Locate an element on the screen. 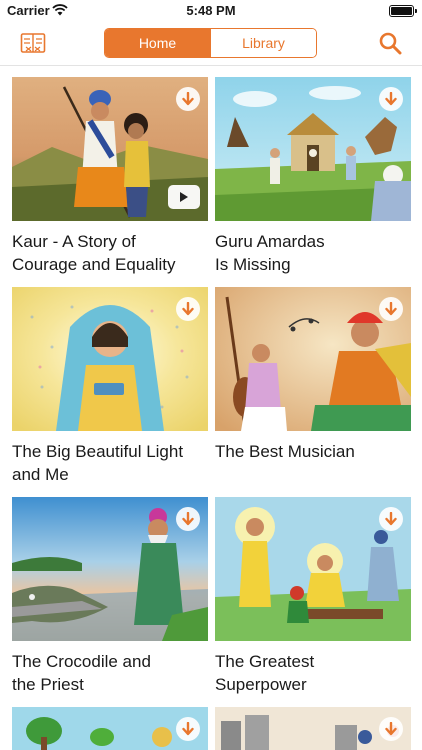 Image resolution: width=422 pixels, height=750 pixels. home-library-switch: Home Library is located at coordinates (210, 43).